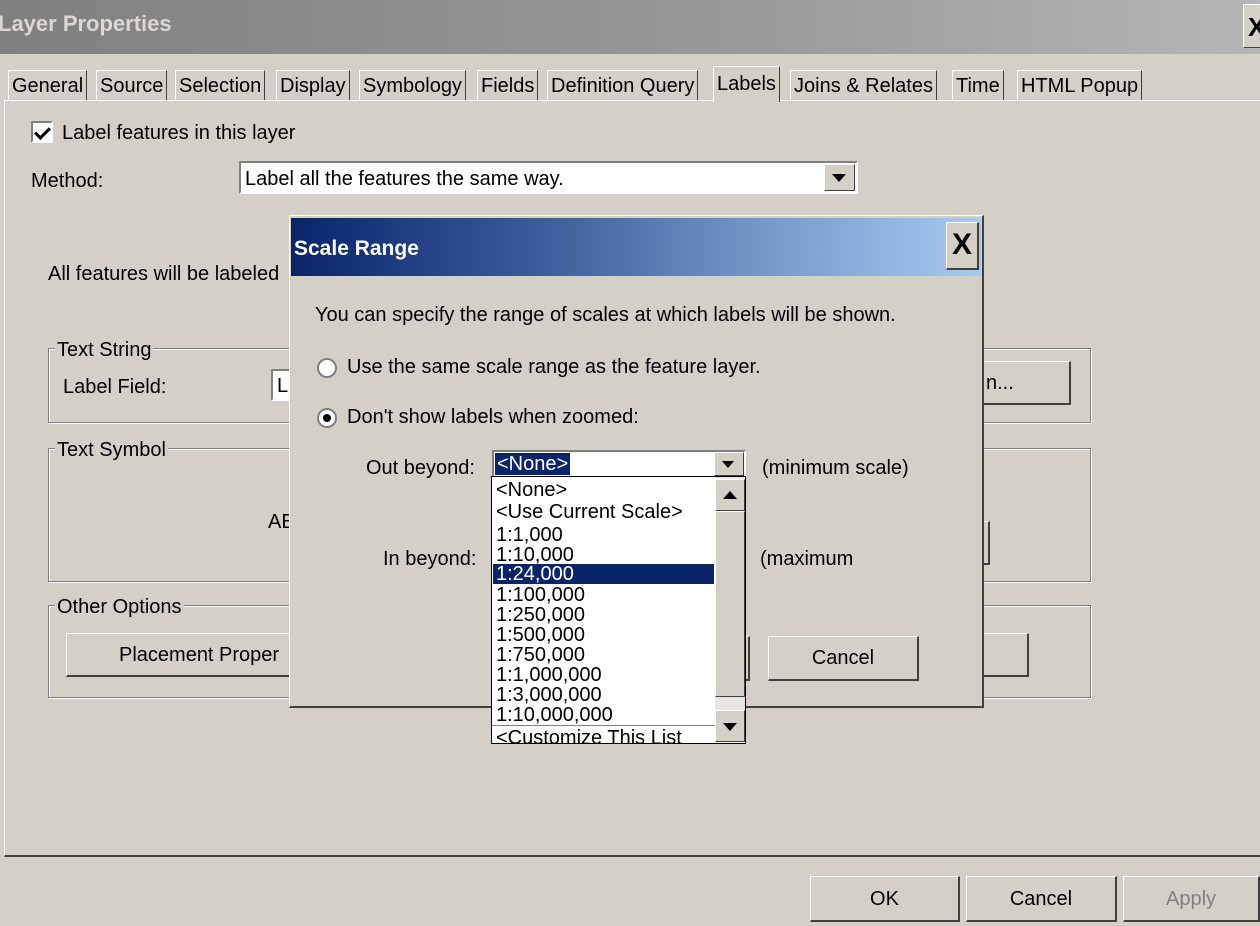  Describe the element at coordinates (843, 658) in the screenshot. I see `dialog-cancel-button: Cancel` at that location.